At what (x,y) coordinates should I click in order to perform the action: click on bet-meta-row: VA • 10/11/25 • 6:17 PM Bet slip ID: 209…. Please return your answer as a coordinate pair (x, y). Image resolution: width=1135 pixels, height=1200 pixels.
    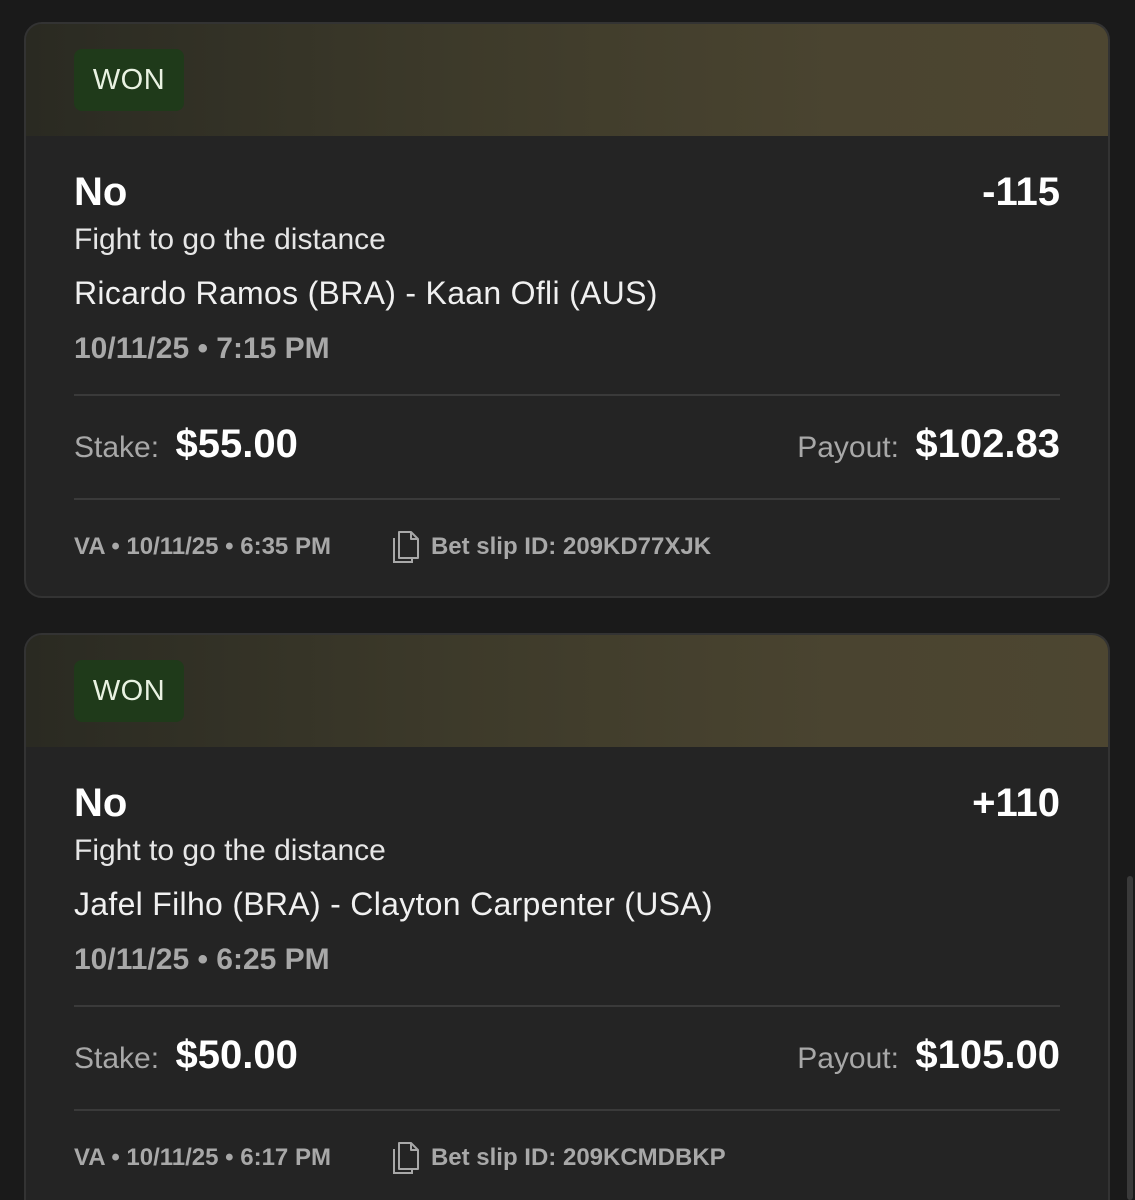
    Looking at the image, I should click on (567, 1158).